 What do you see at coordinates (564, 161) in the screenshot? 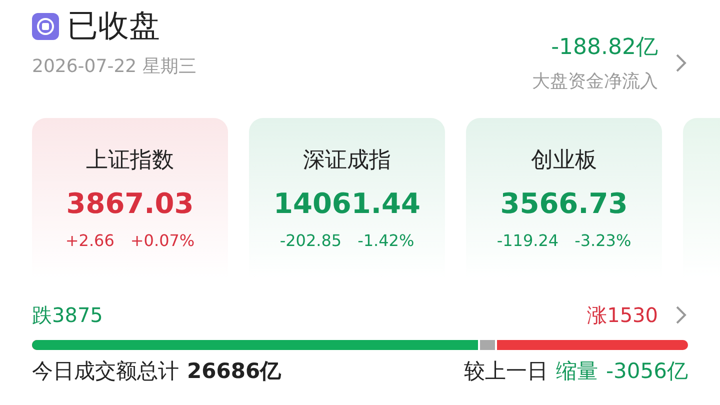
I see `index-name: 创业板` at bounding box center [564, 161].